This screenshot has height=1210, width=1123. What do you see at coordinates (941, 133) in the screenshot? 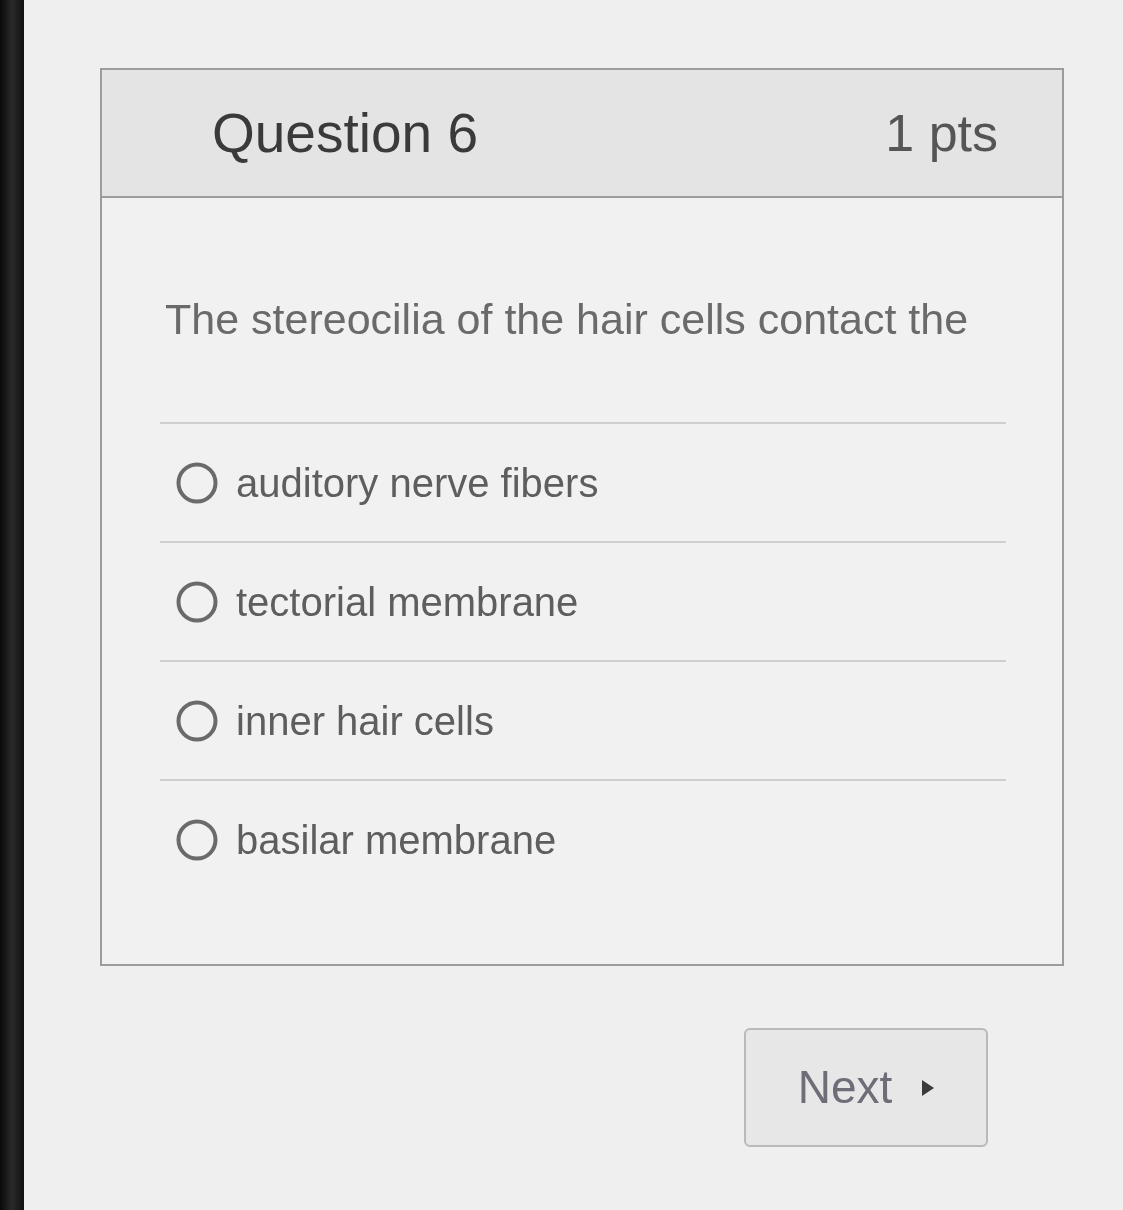
I see `points-label: 1 pts` at bounding box center [941, 133].